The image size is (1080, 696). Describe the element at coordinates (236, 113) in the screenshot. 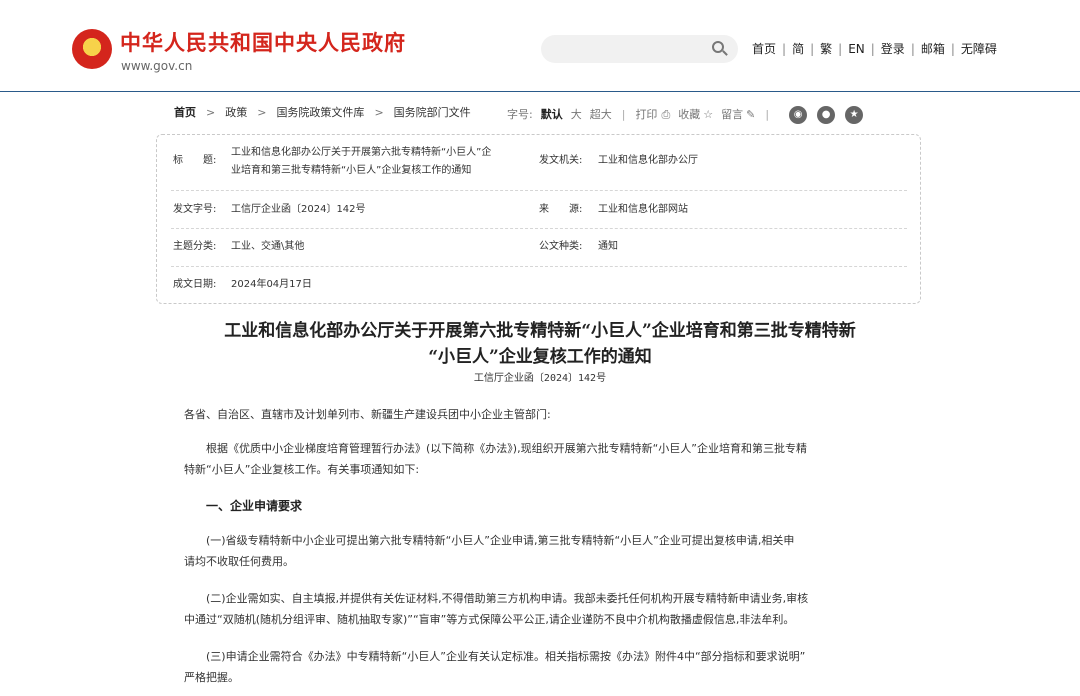

I see `breadcrumb-policy: 政策` at that location.